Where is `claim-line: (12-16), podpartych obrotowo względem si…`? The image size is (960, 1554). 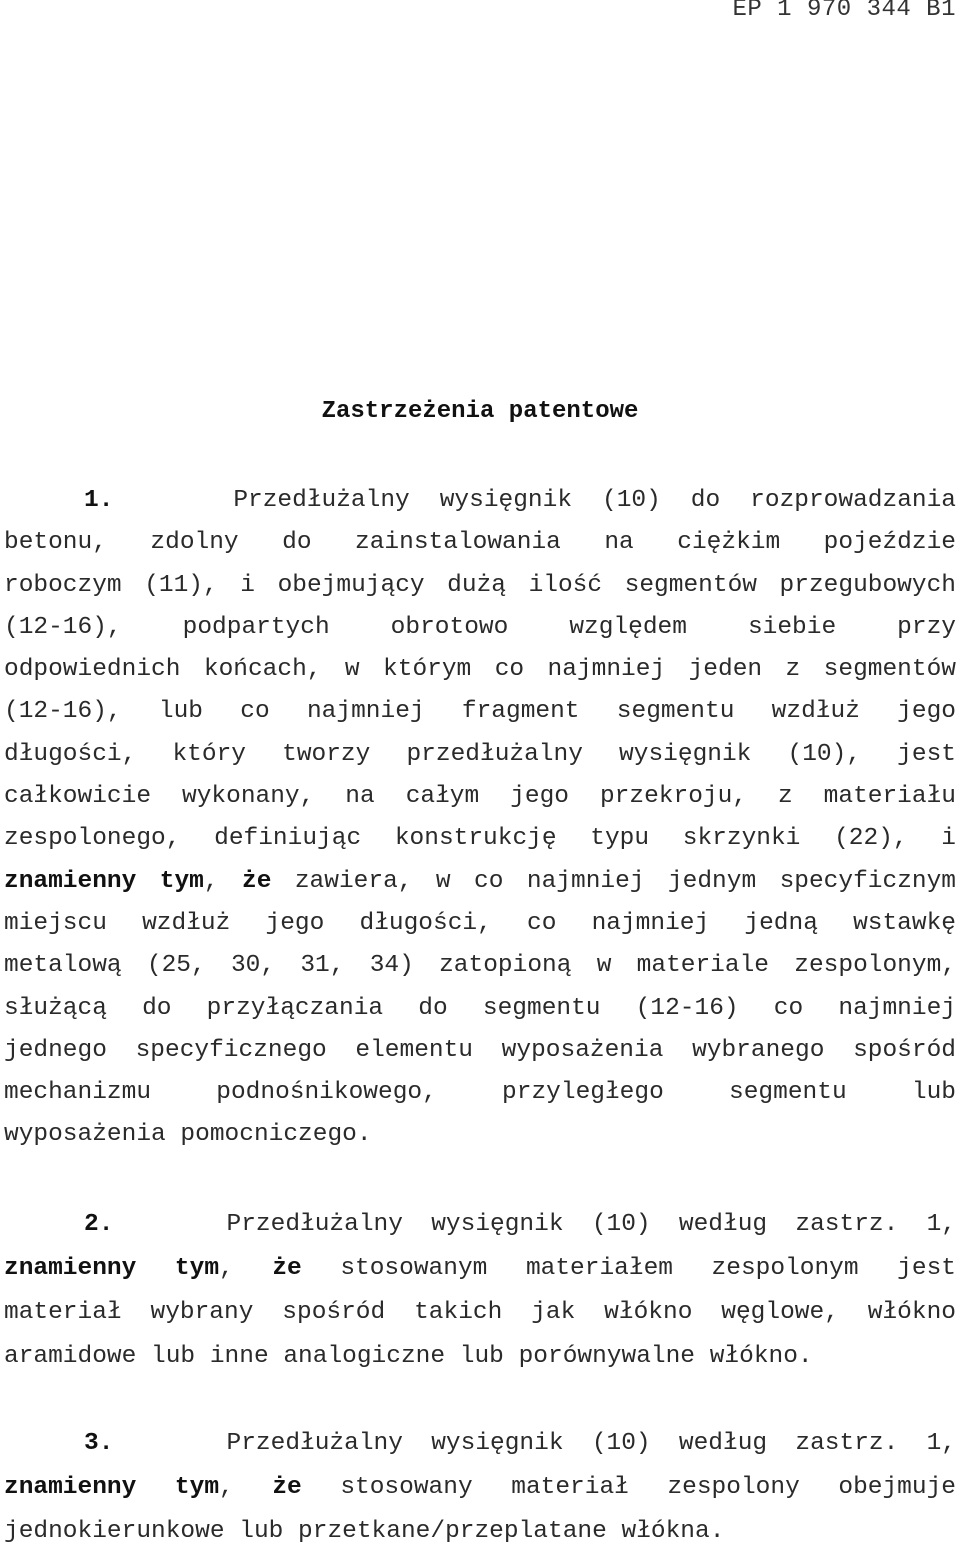
claim-line: (12-16), podpartych obrotowo względem si… is located at coordinates (480, 627).